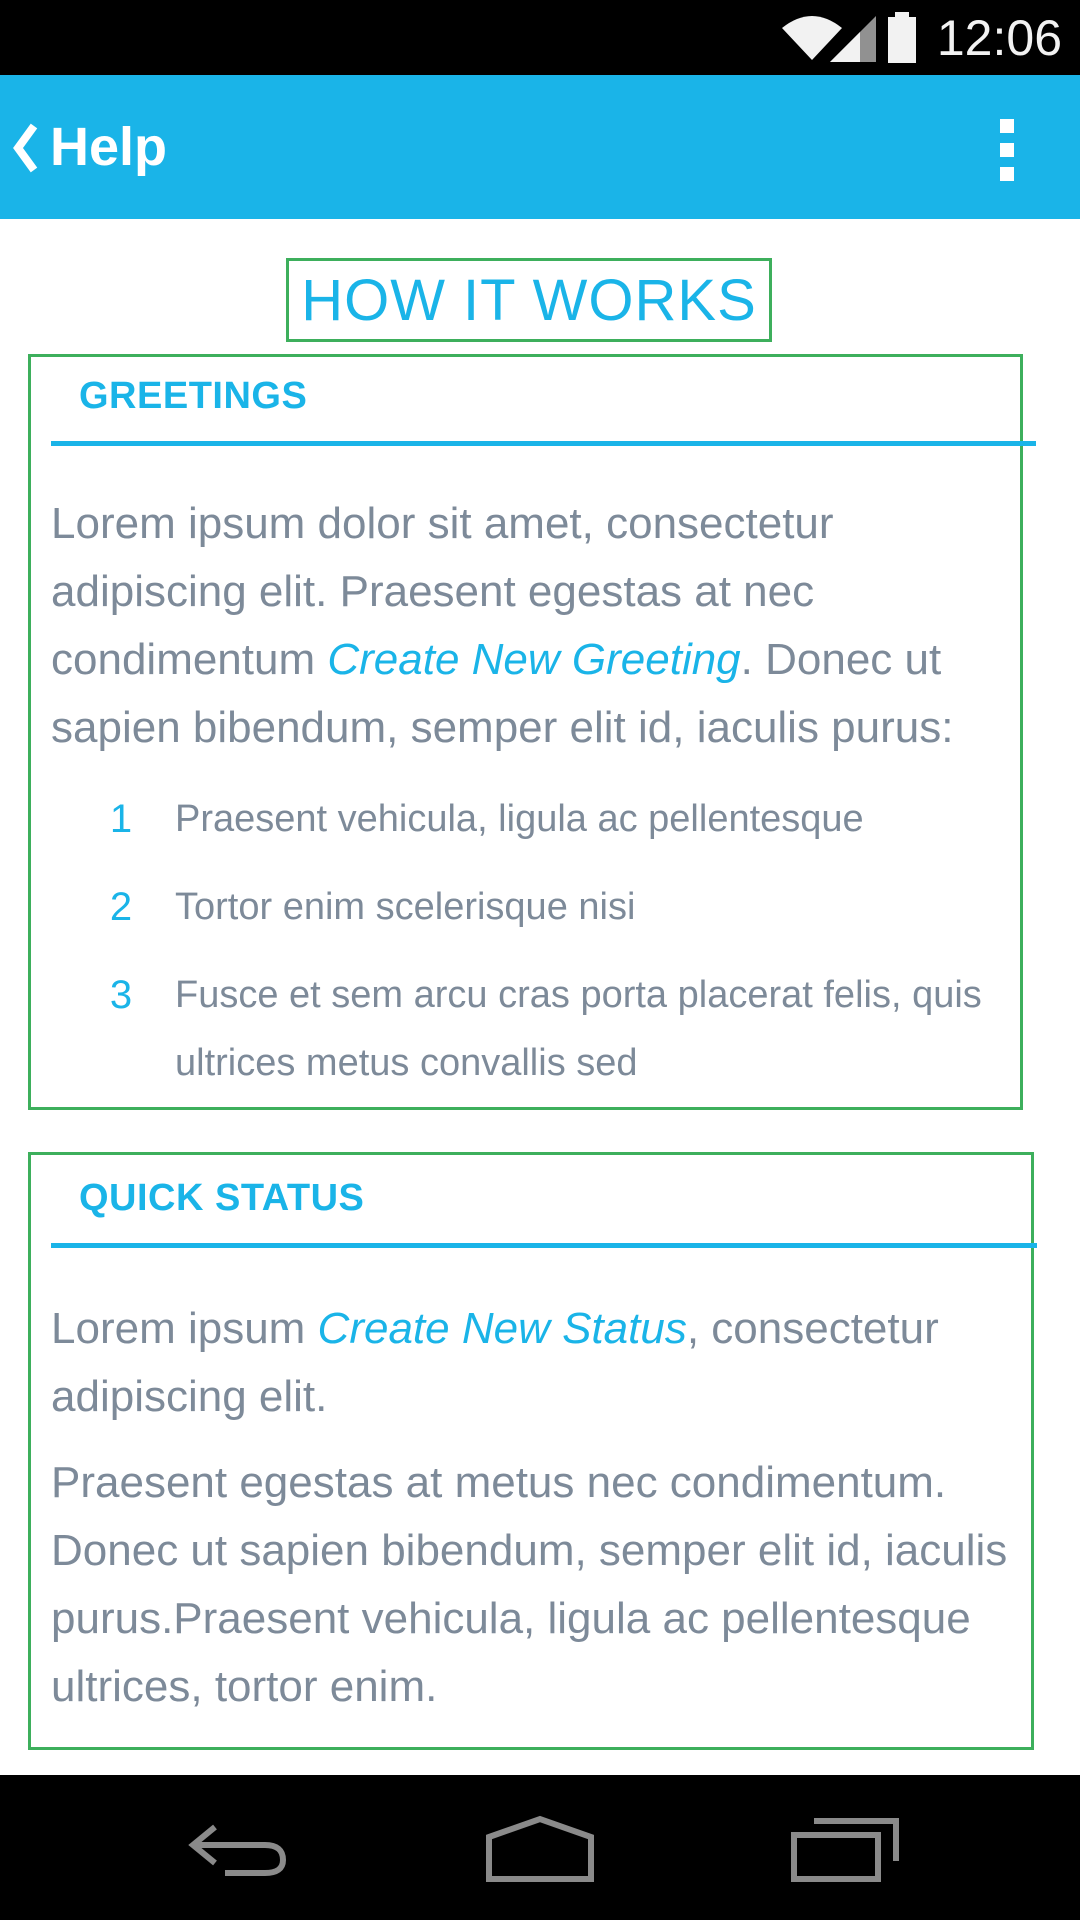  What do you see at coordinates (222, 1198) in the screenshot?
I see `quick-status-heading: QUICK STATUS` at bounding box center [222, 1198].